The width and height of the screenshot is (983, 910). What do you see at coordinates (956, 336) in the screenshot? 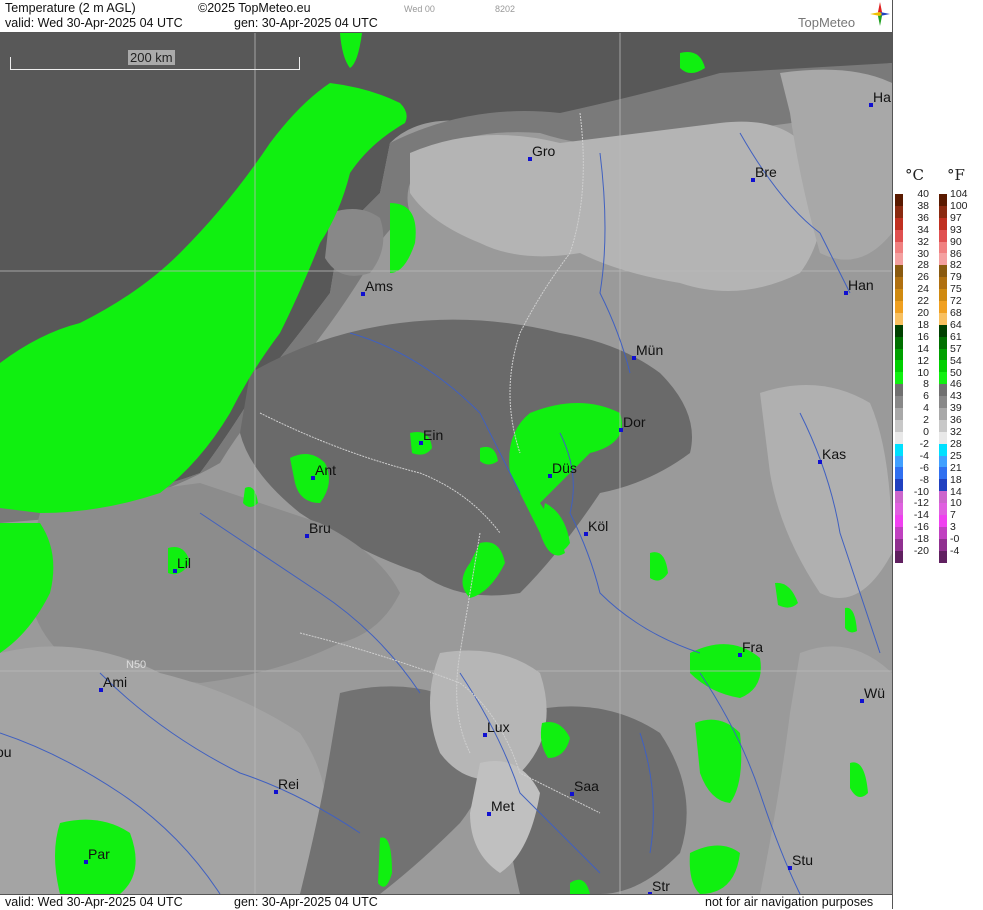
I see `fahrenheit-tick-label: 61` at bounding box center [956, 336].